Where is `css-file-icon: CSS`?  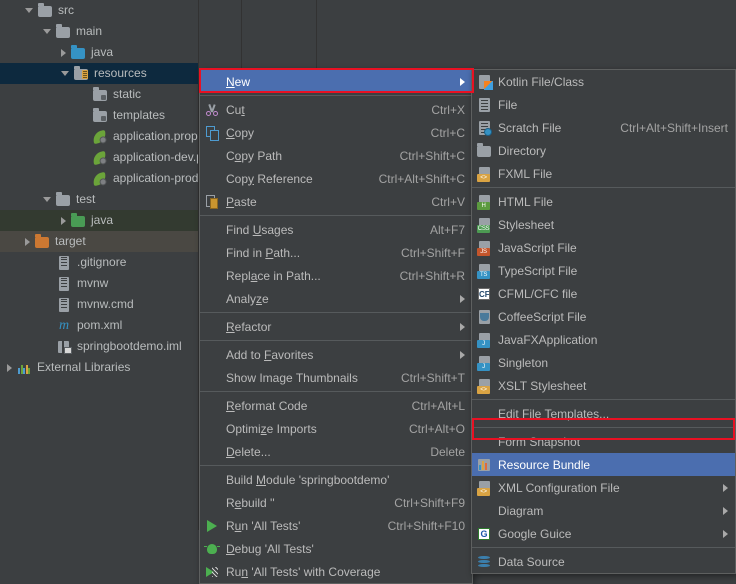 css-file-icon: CSS is located at coordinates (484, 225).